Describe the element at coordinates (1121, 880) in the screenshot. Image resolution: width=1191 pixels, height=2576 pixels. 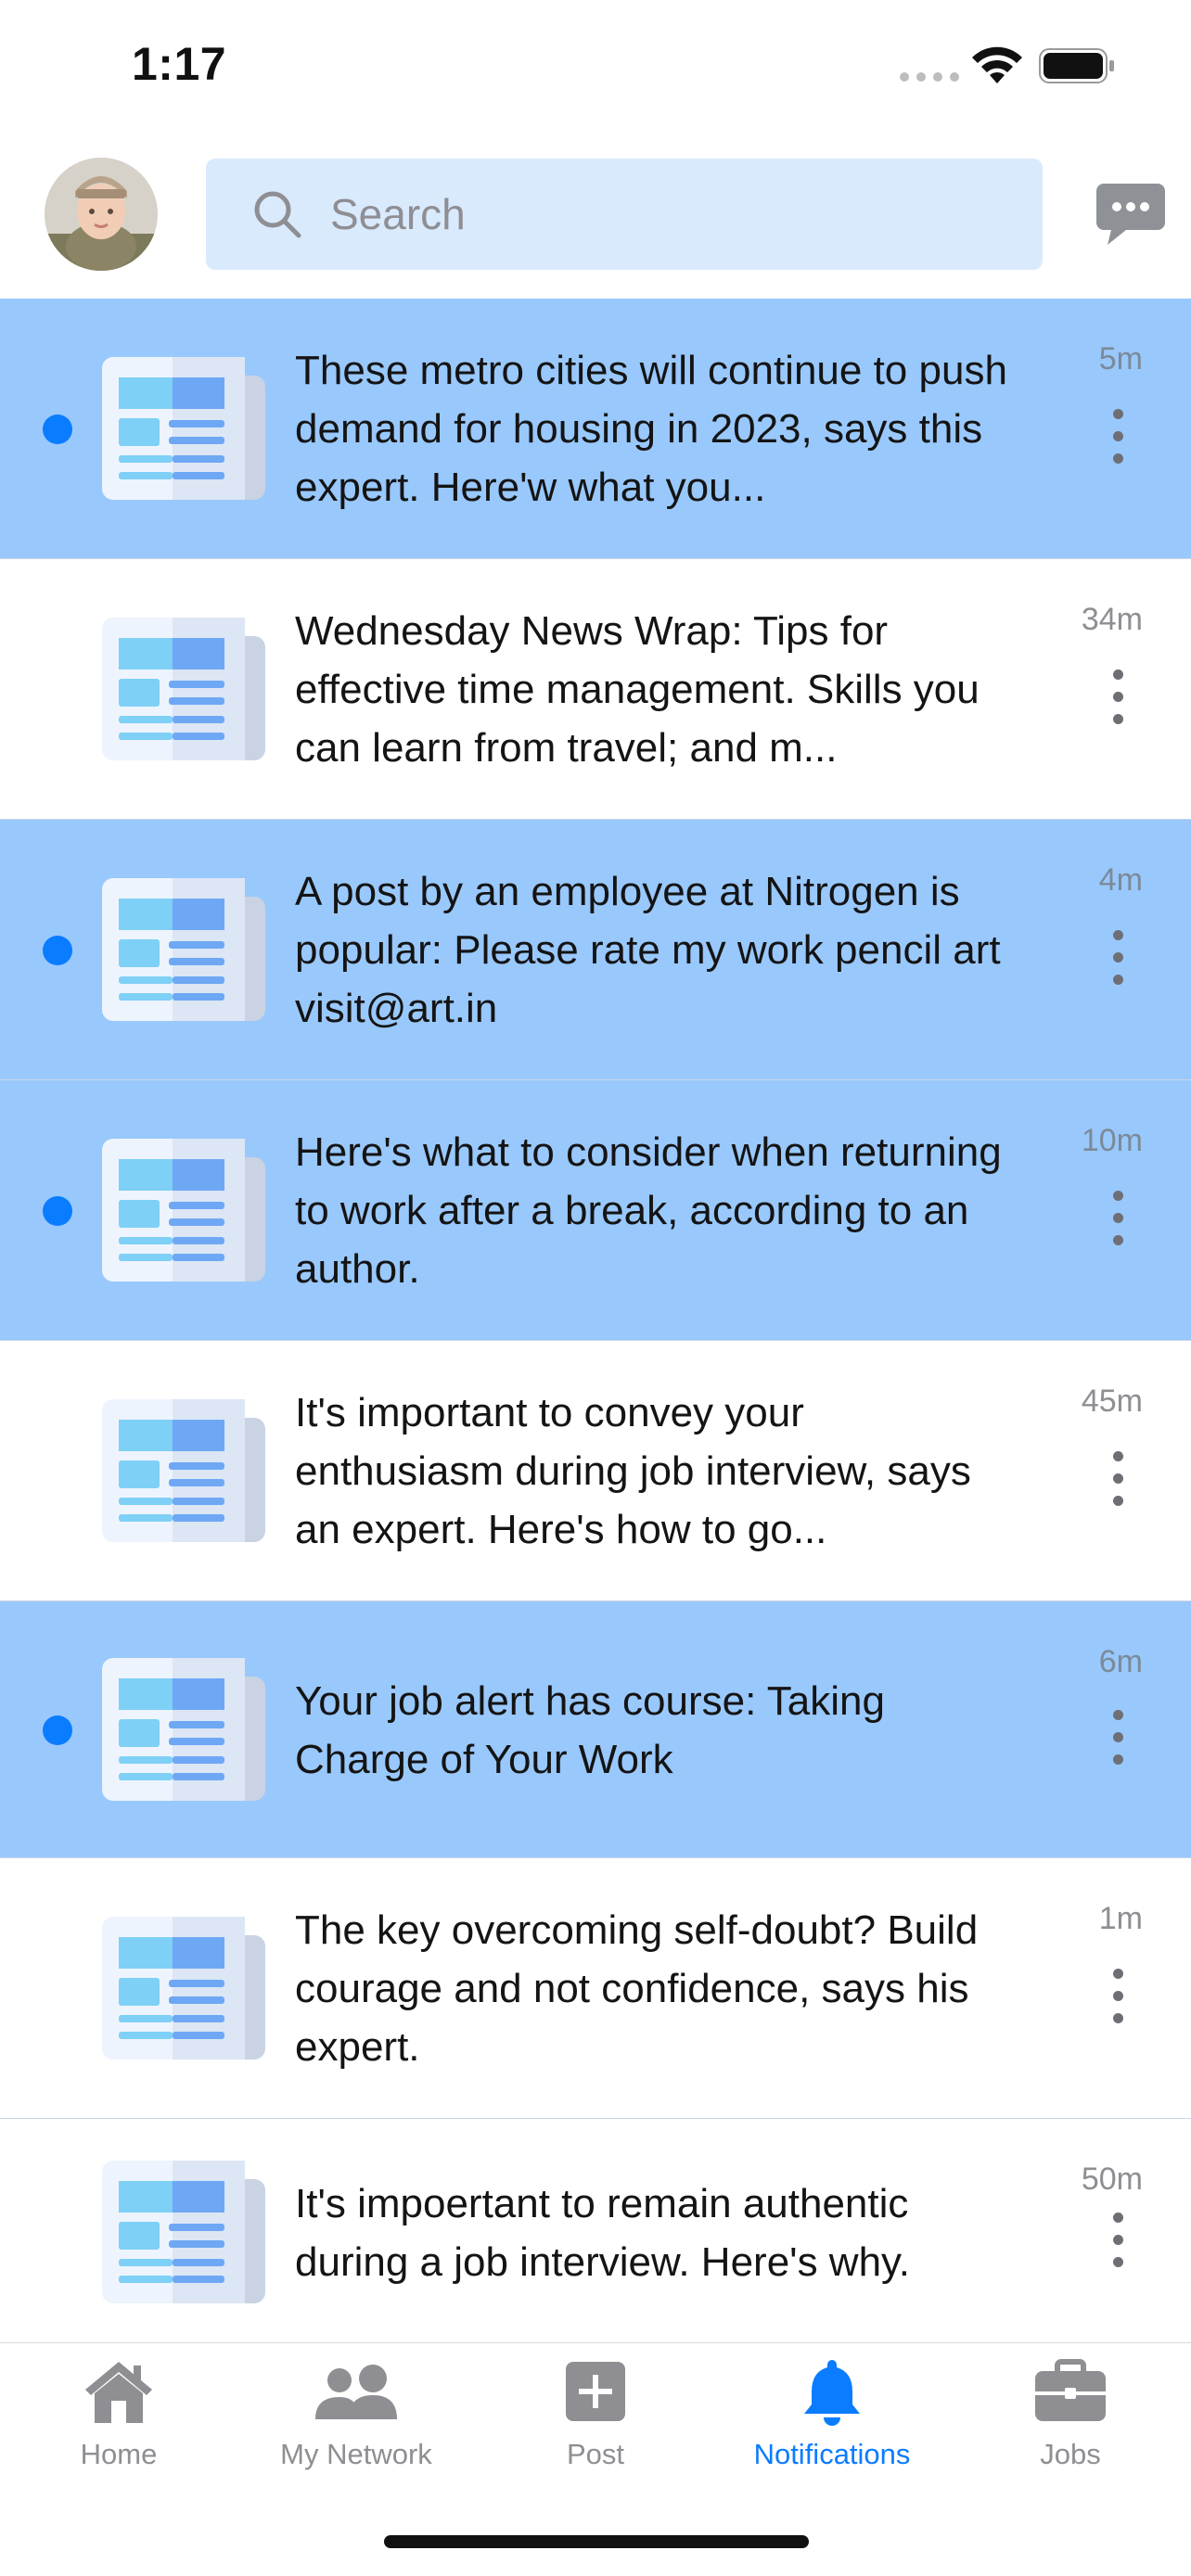
I see `notification-time: 4m` at that location.